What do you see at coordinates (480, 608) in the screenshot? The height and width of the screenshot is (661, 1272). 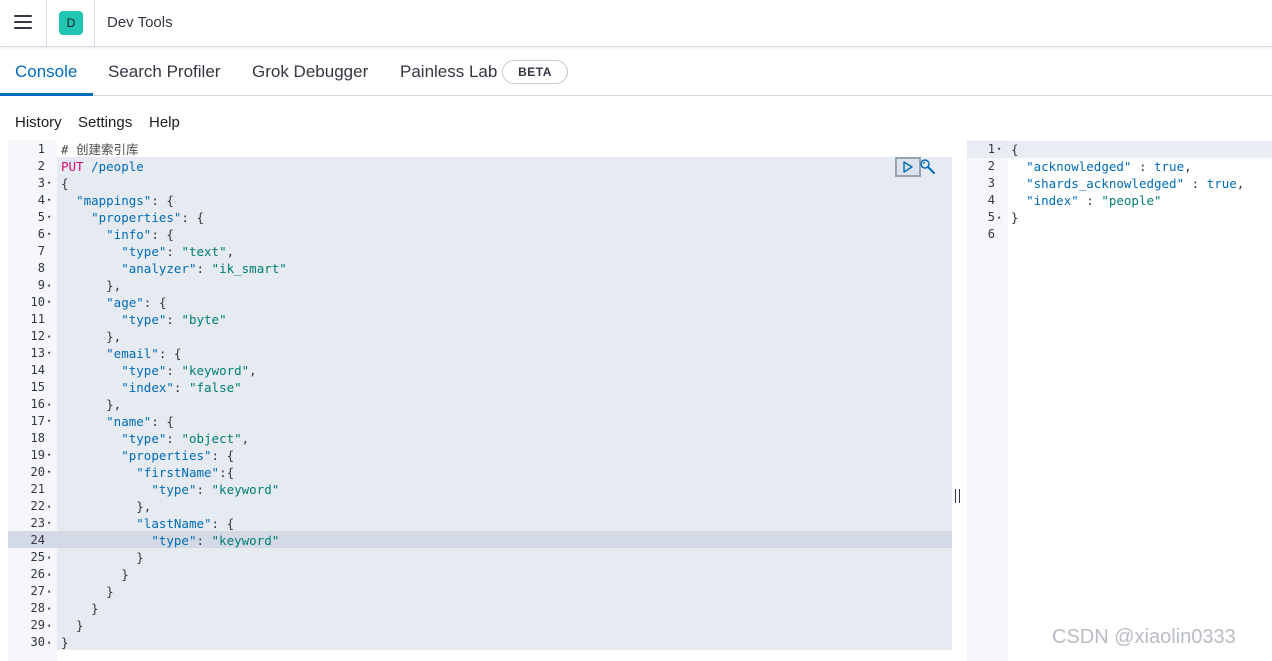 I see `code-line: 28 ▴ }` at bounding box center [480, 608].